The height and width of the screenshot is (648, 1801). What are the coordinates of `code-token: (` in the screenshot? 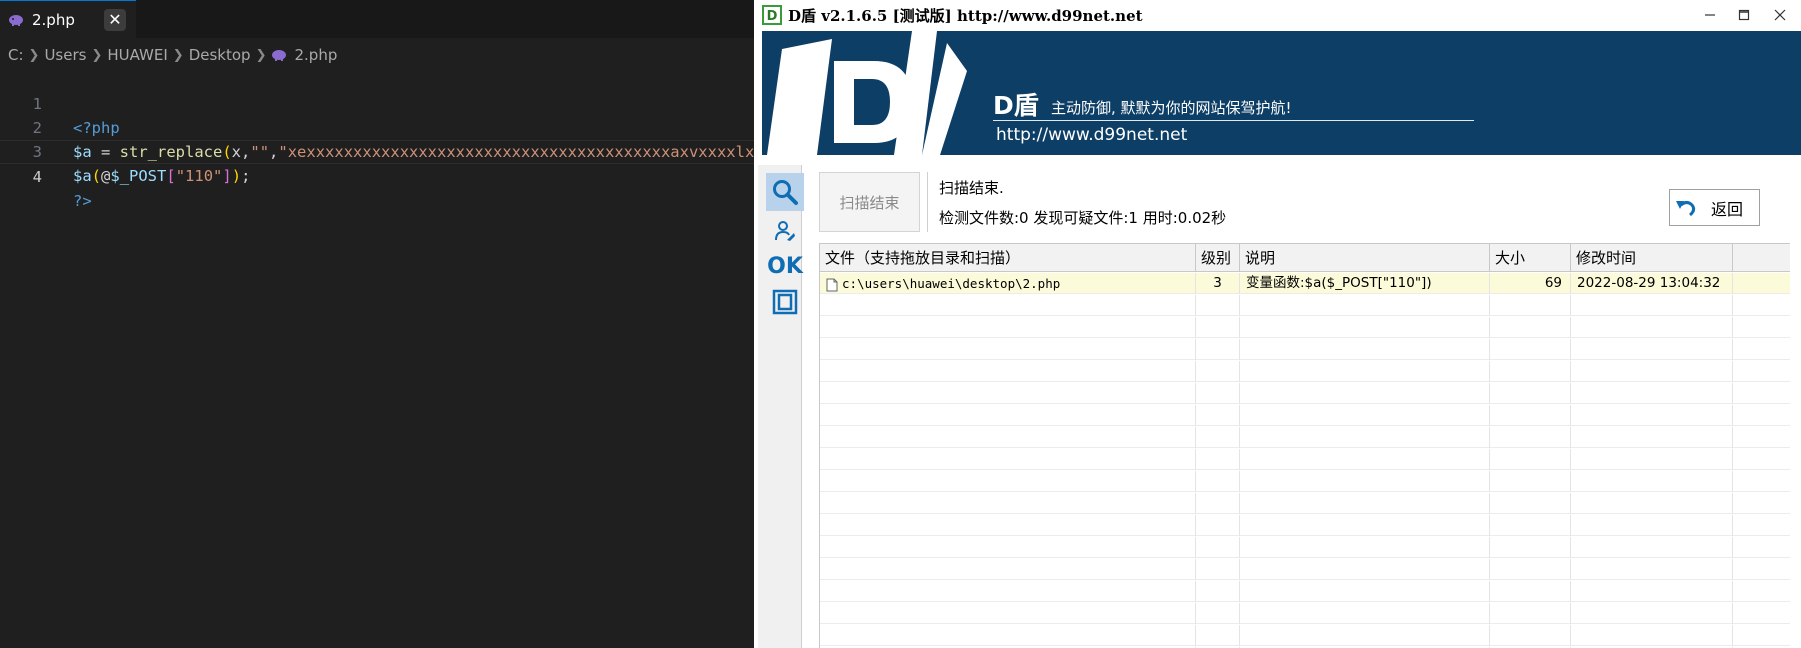 It's located at (96, 176).